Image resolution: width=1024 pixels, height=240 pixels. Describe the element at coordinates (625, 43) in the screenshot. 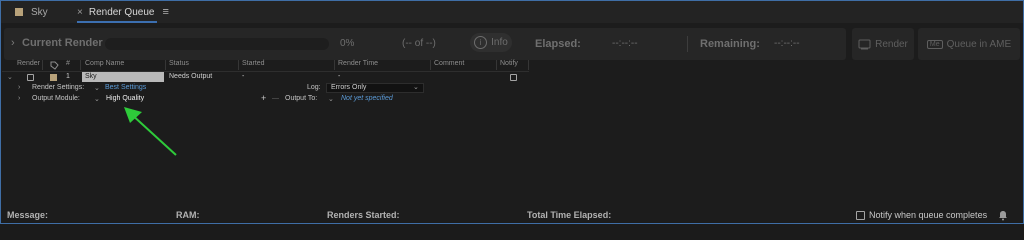

I see `elapsed-value: --:--:--` at that location.